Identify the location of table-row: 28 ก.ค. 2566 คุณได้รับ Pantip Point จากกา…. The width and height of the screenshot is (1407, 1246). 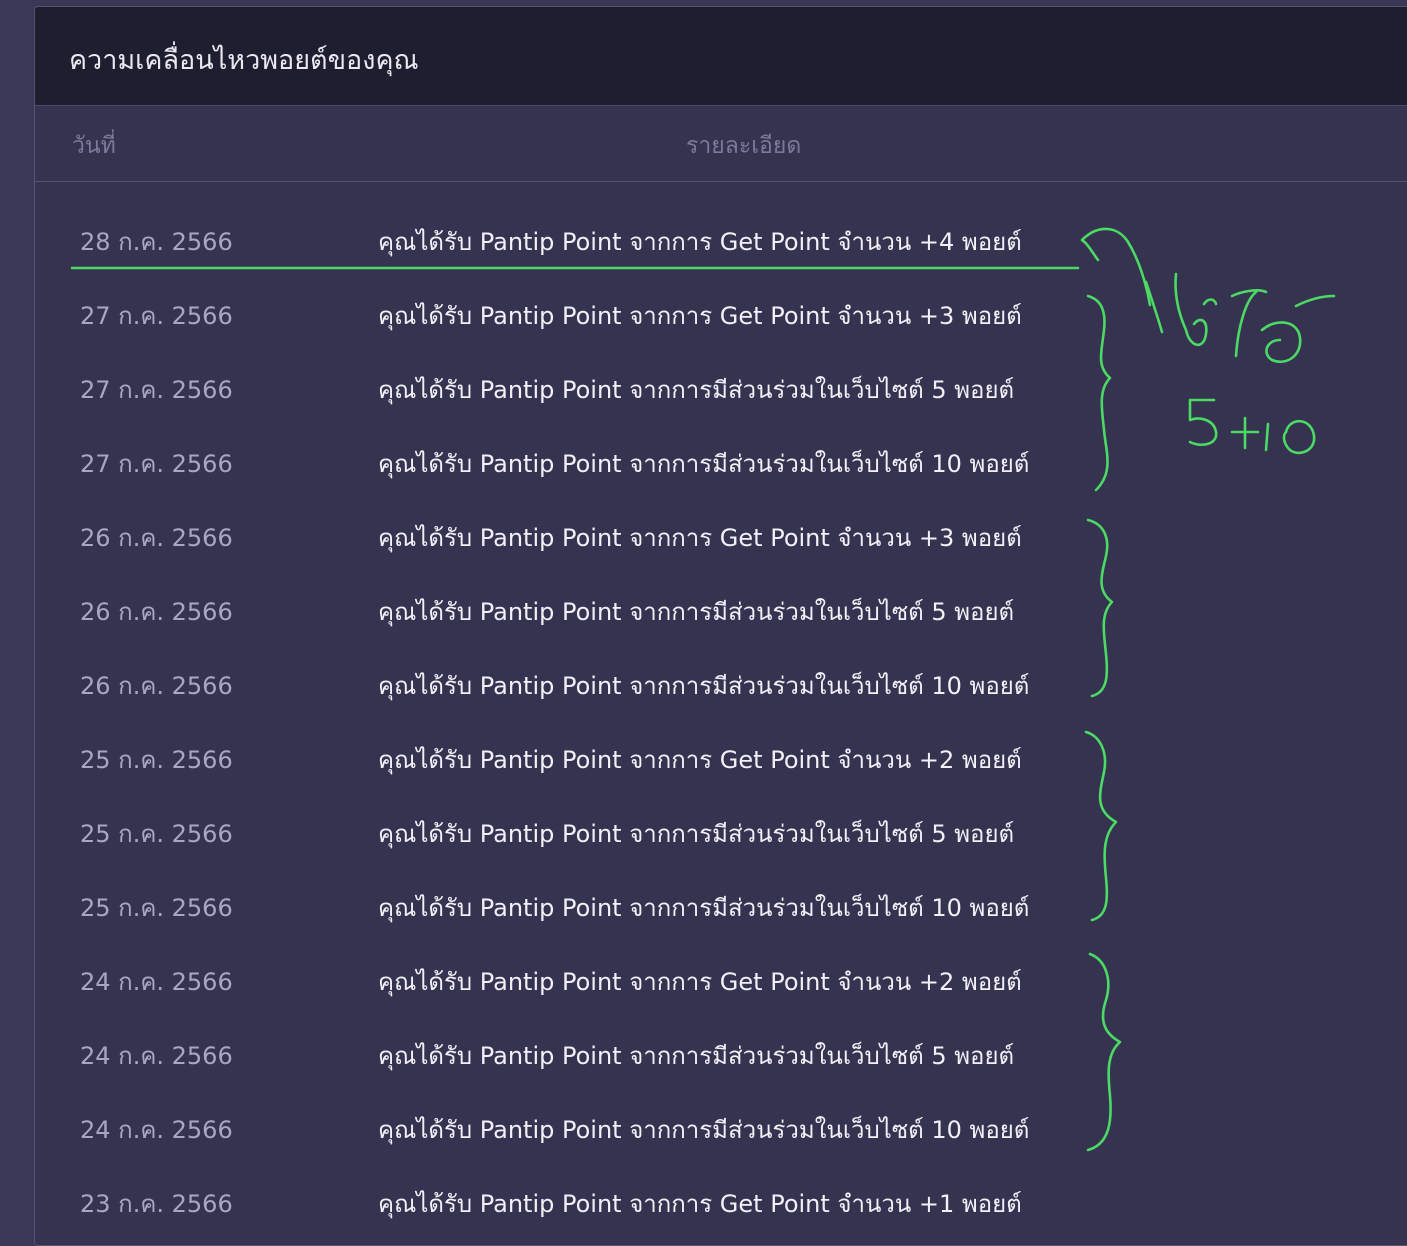
(721, 236).